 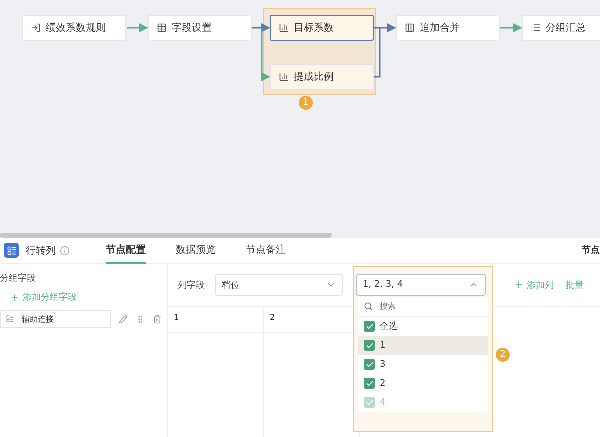 What do you see at coordinates (157, 319) in the screenshot?
I see `delete-icon` at bounding box center [157, 319].